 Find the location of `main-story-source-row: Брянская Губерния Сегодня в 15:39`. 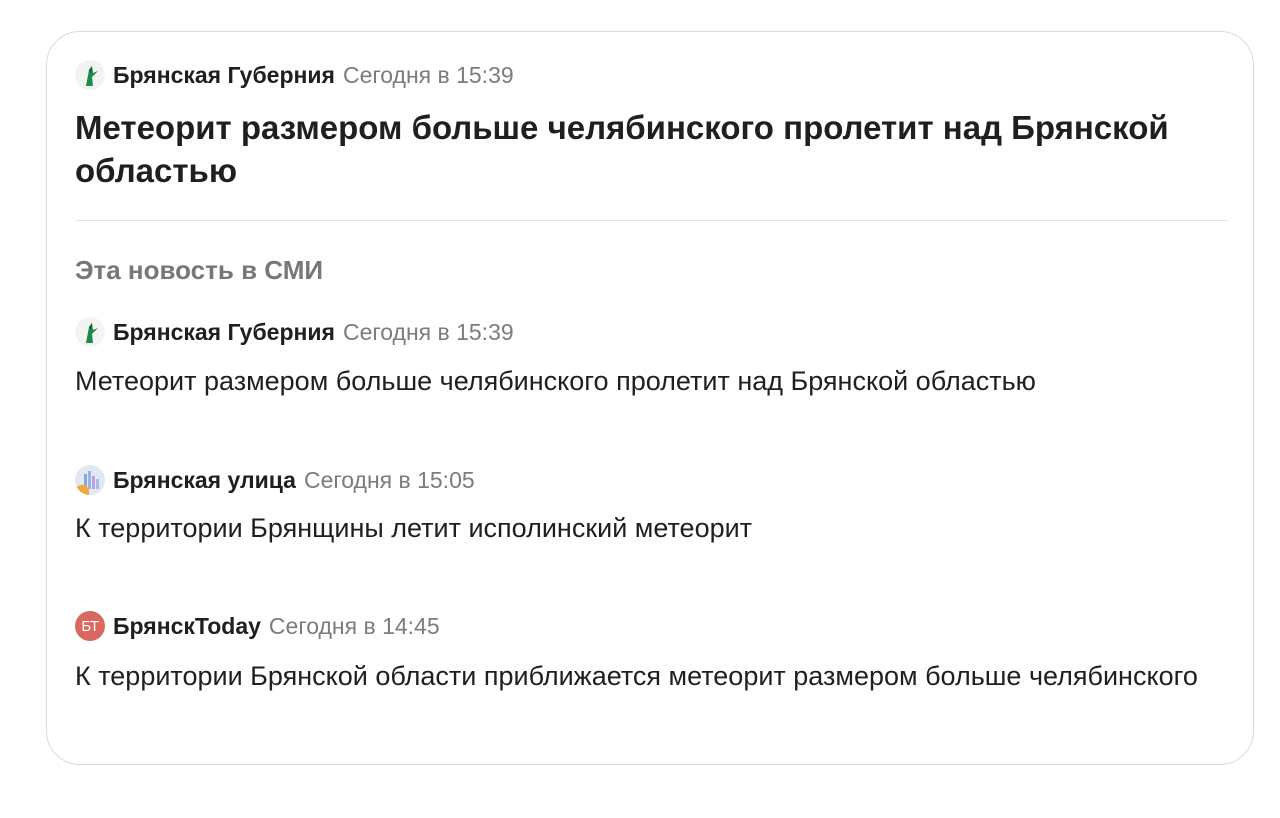

main-story-source-row: Брянская Губерния Сегодня в 15:39 is located at coordinates (294, 75).